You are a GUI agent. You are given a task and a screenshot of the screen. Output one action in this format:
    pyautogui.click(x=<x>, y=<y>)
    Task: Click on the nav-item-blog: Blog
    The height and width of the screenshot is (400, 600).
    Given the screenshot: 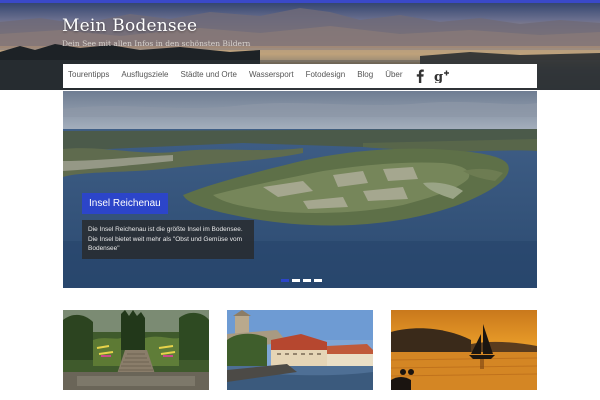 What is the action you would take?
    pyautogui.click(x=365, y=76)
    